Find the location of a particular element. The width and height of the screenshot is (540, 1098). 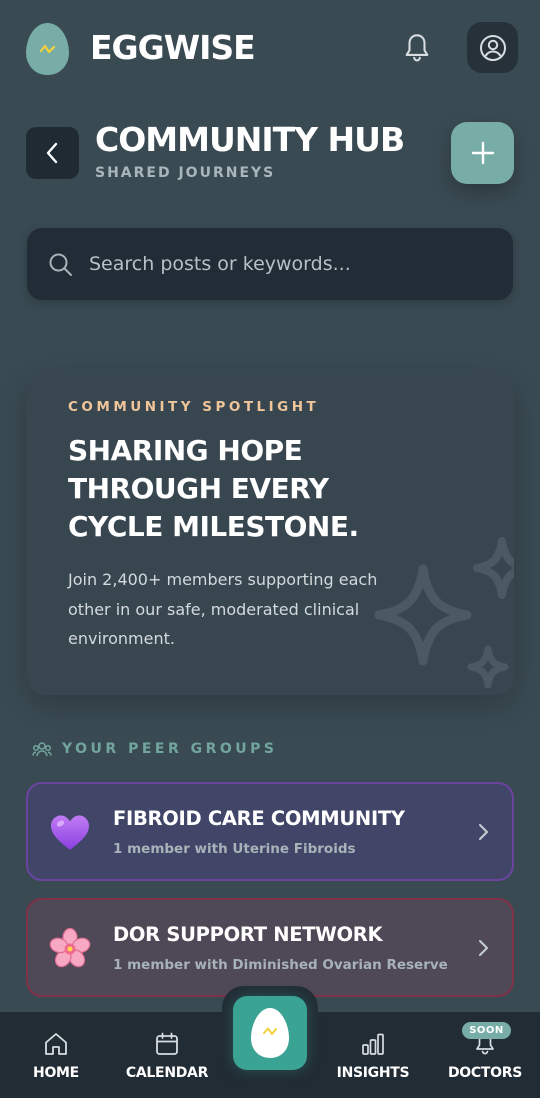

group-member-count: 1 member with Diminished Ovarian Reserve is located at coordinates (280, 965).